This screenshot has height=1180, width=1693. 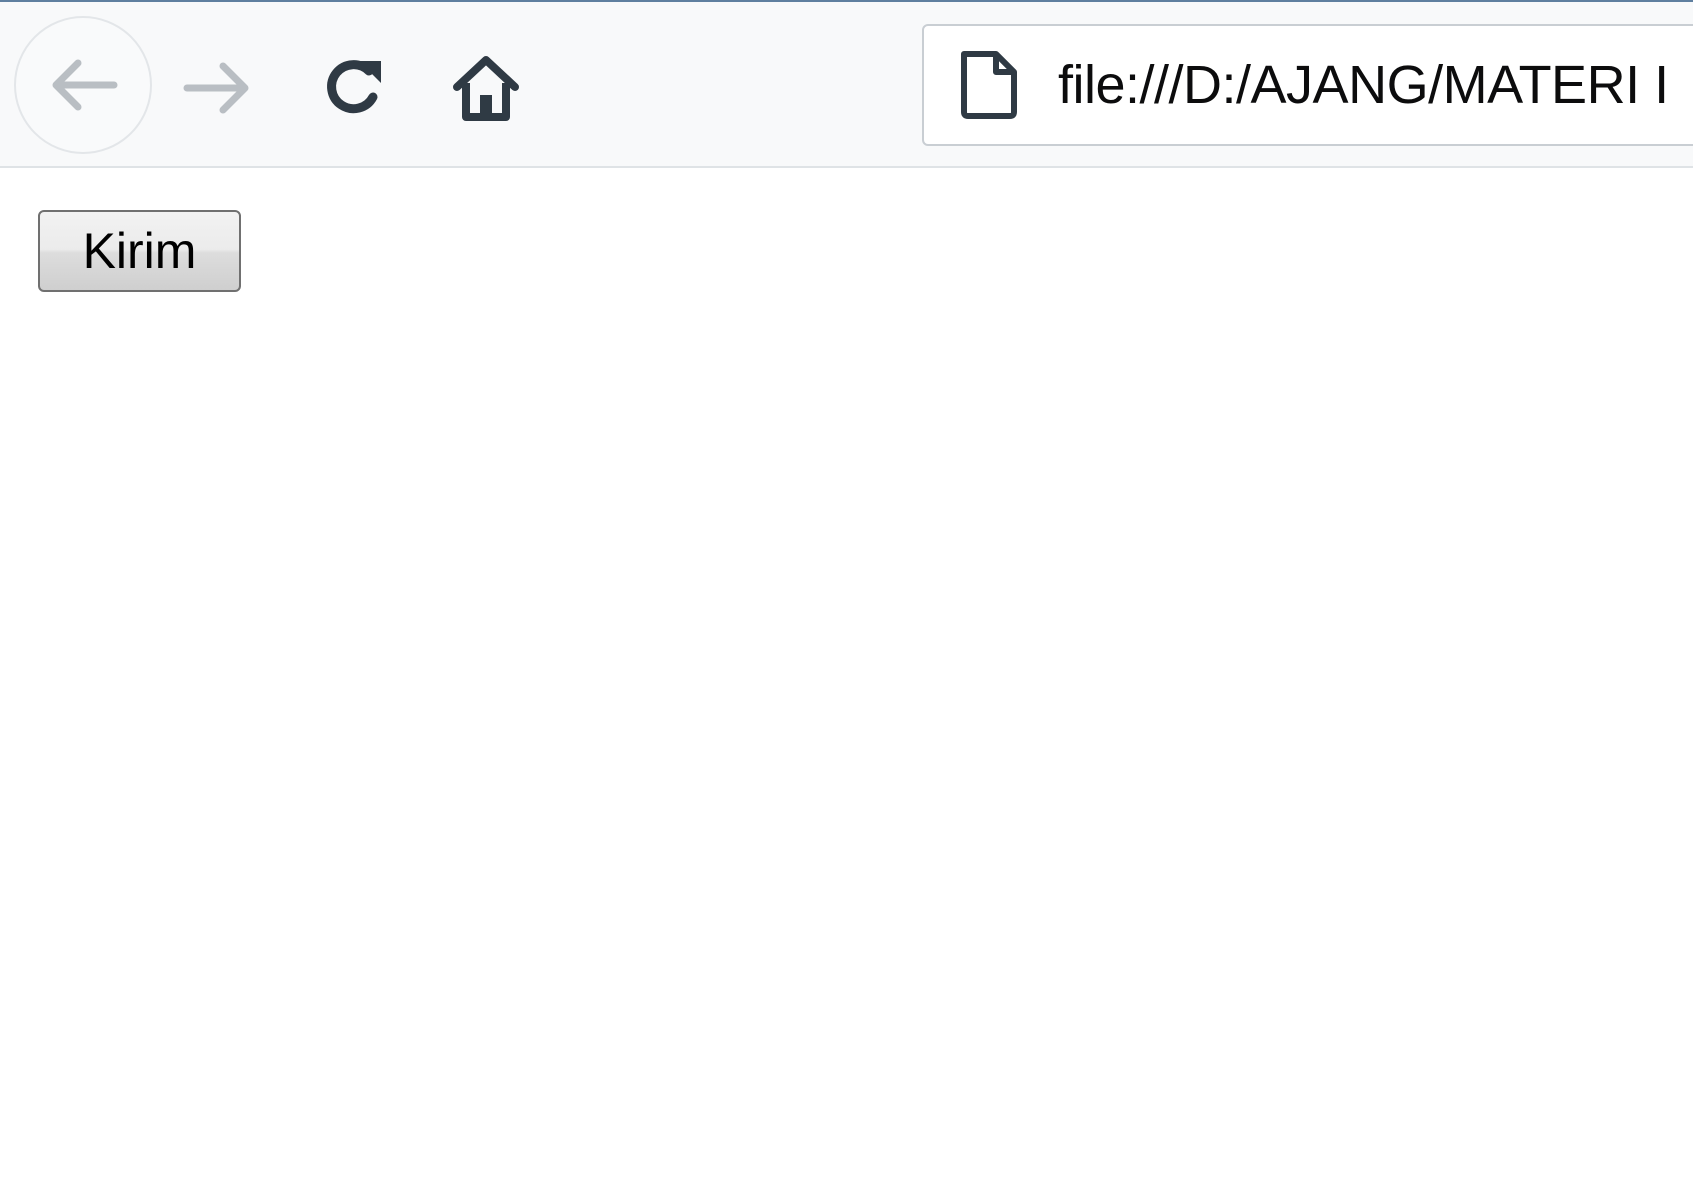 I want to click on home-icon, so click(x=486, y=88).